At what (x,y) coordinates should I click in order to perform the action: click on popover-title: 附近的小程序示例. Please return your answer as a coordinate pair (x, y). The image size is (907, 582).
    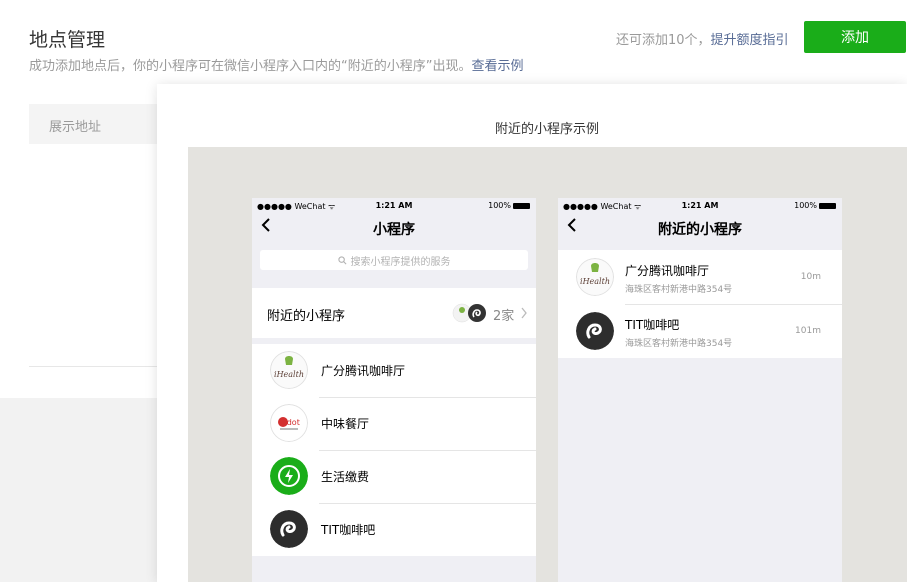
    Looking at the image, I should click on (546, 129).